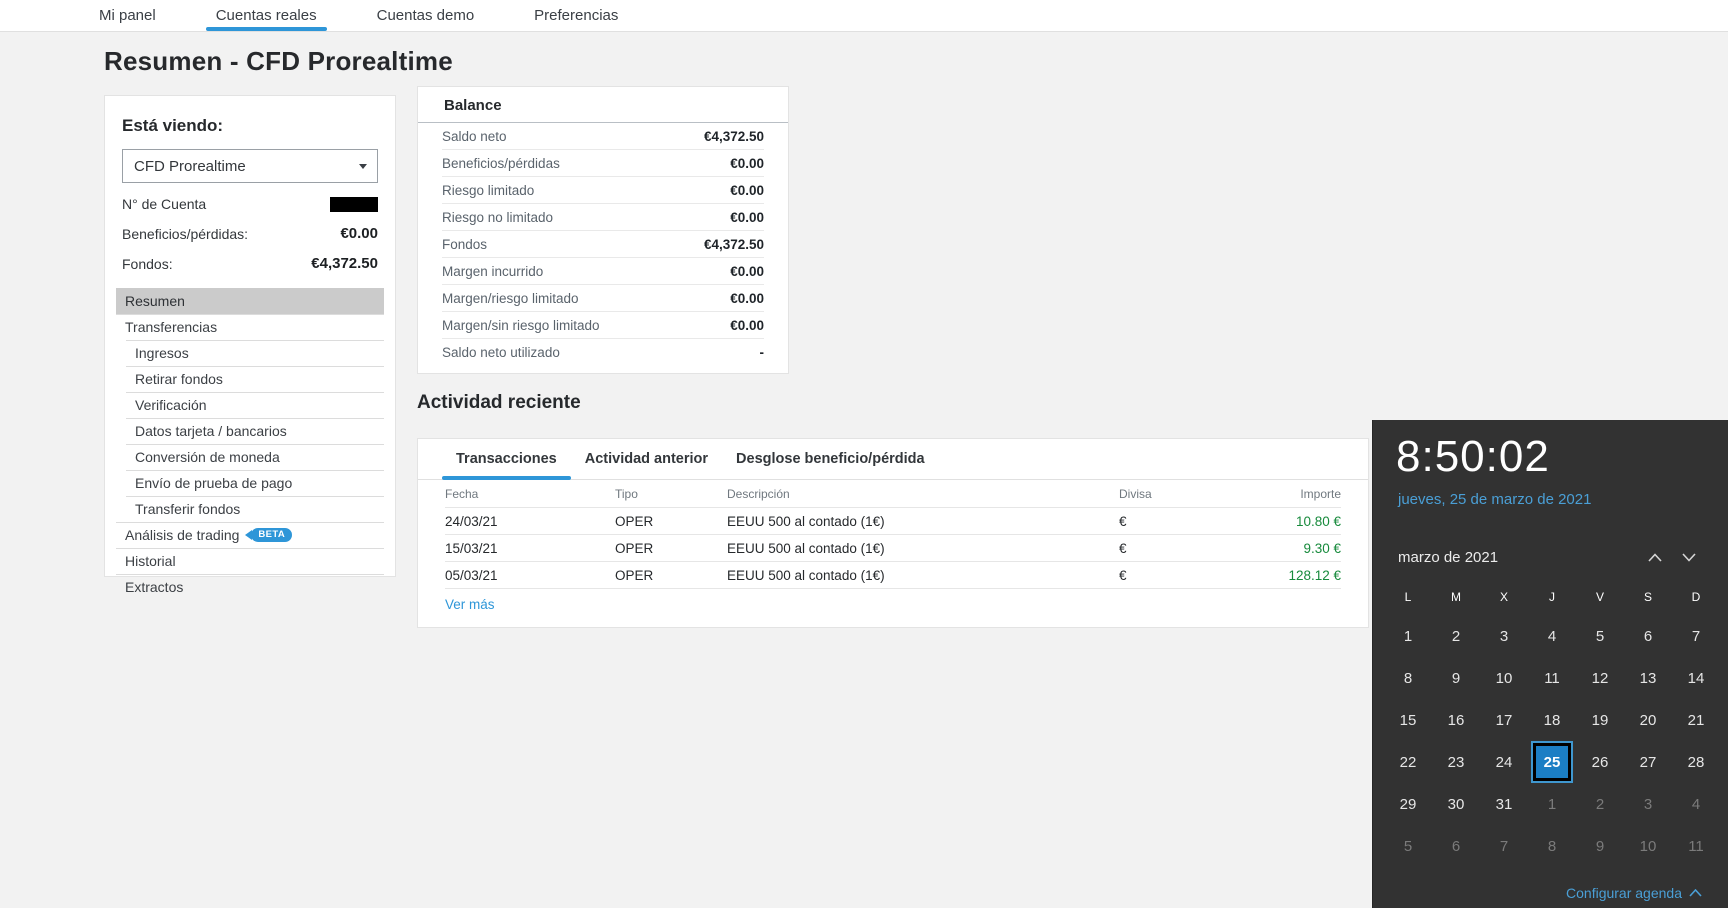  What do you see at coordinates (127, 15) in the screenshot?
I see `nav-tab-mi-panel: Mi panel` at bounding box center [127, 15].